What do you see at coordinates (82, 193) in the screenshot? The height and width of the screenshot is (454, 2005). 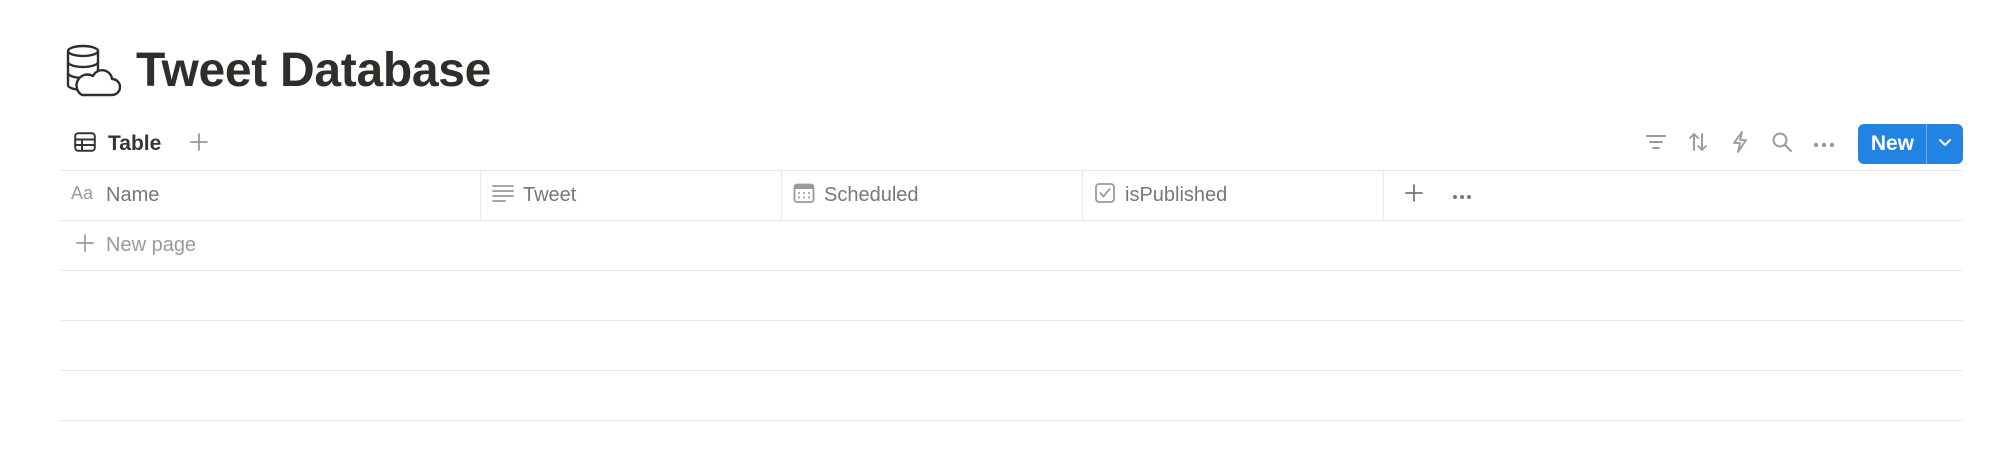 I see `svg-text: Aa` at bounding box center [82, 193].